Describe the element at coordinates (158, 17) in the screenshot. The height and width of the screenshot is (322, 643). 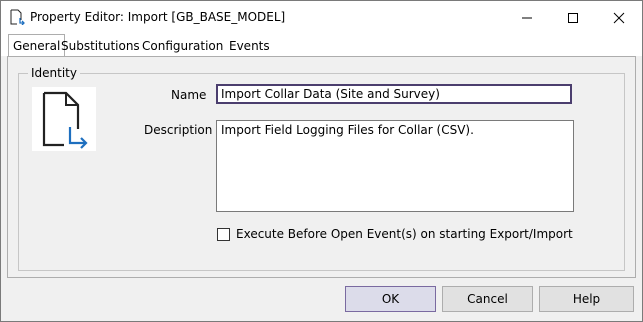
I see `window-title: Property Editor: Import [GB_BASE_MODEL]` at that location.